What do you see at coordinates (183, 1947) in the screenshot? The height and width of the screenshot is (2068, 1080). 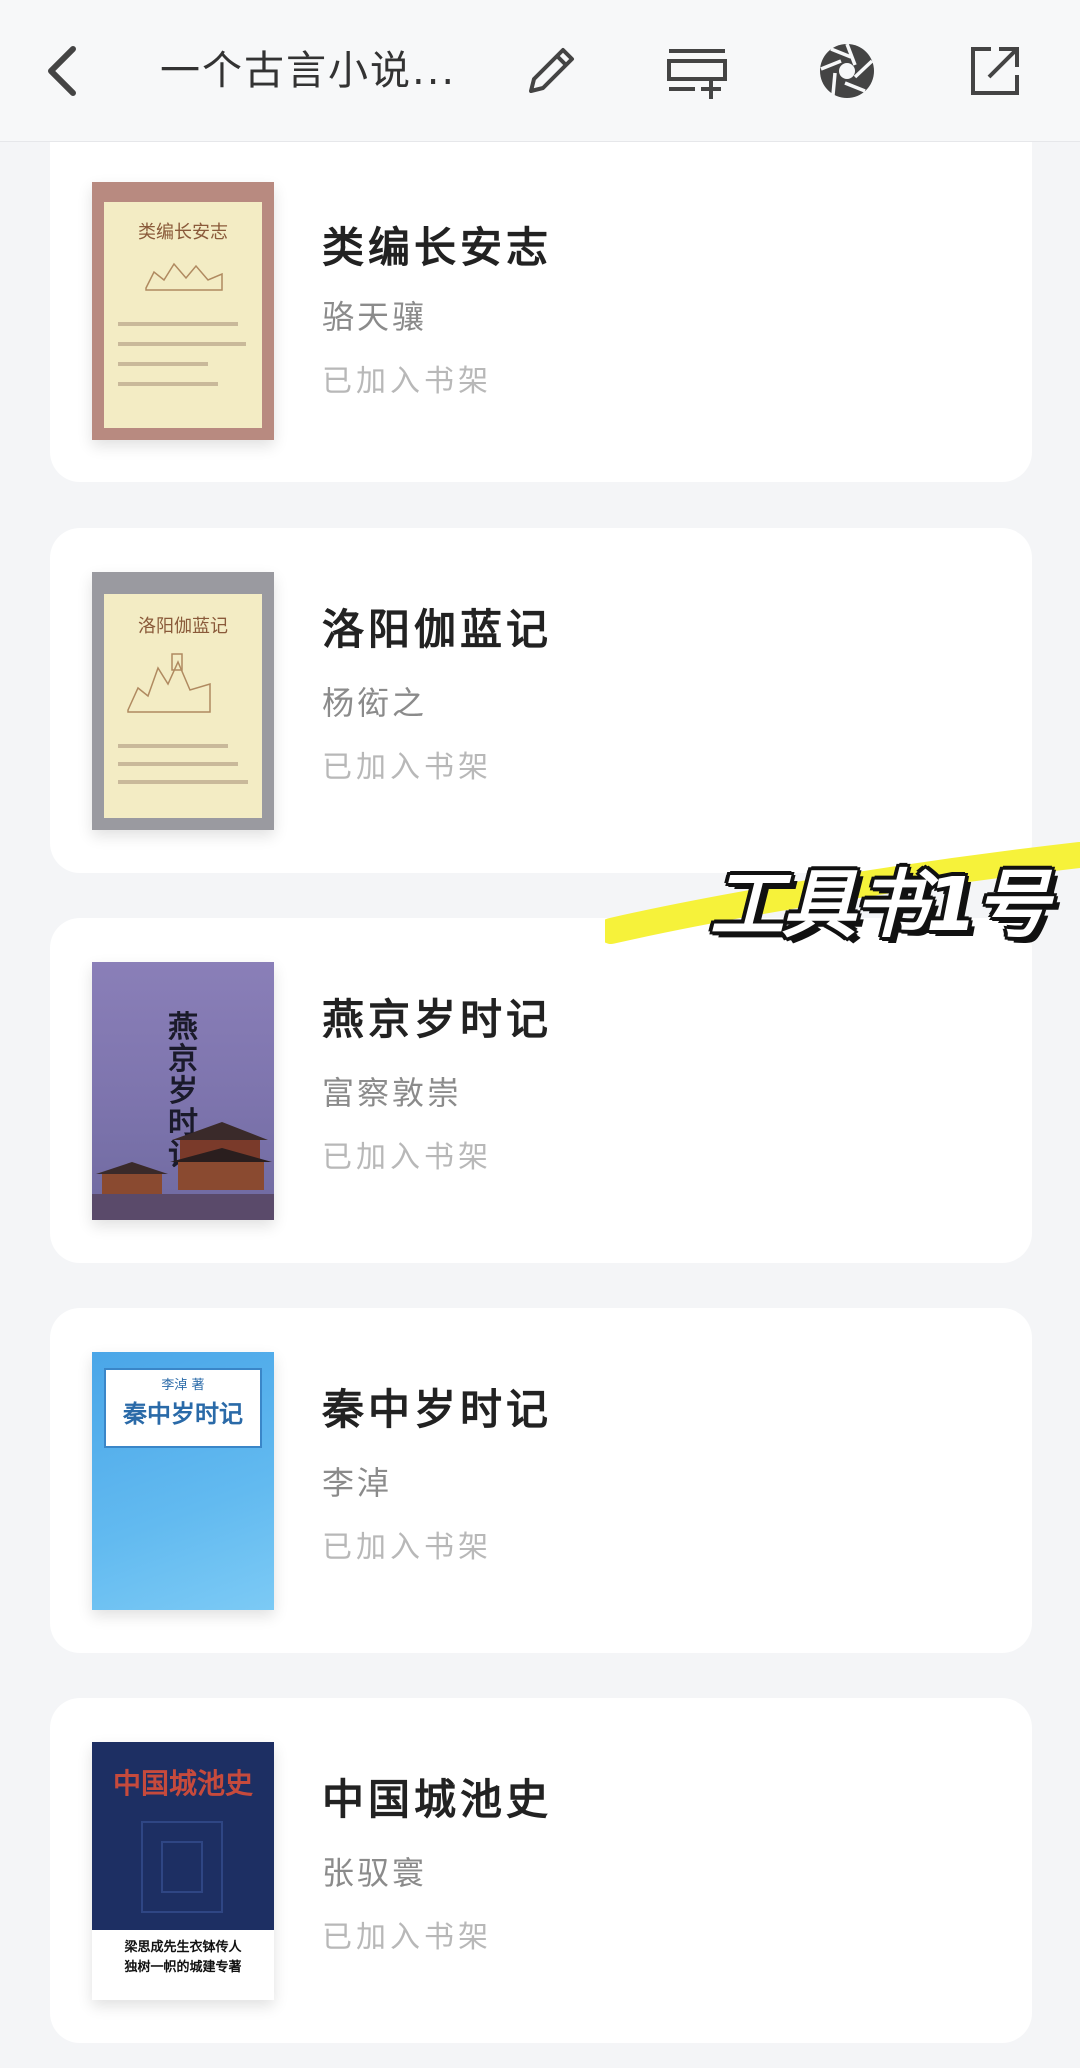 I see `cover-tagline-1: 梁思成先生衣钵传人` at bounding box center [183, 1947].